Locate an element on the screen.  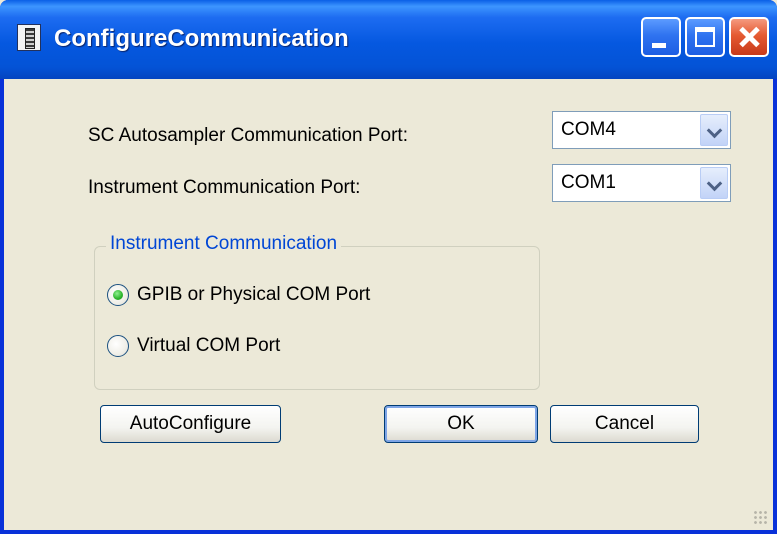
app-icon is located at coordinates (29, 37).